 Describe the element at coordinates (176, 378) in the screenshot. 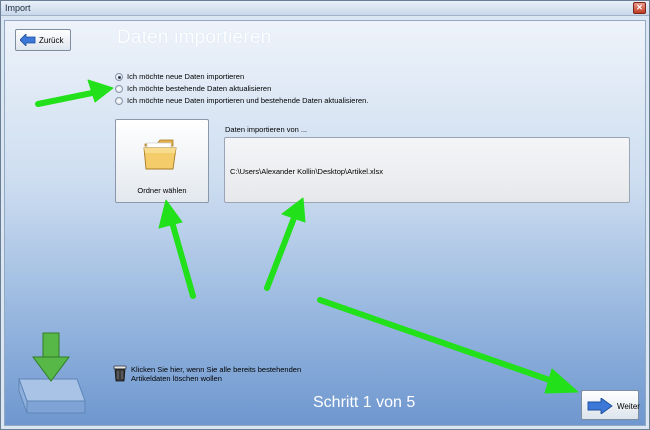

I see `delete-note-line2: Artikeldaten löschen wollen` at that location.